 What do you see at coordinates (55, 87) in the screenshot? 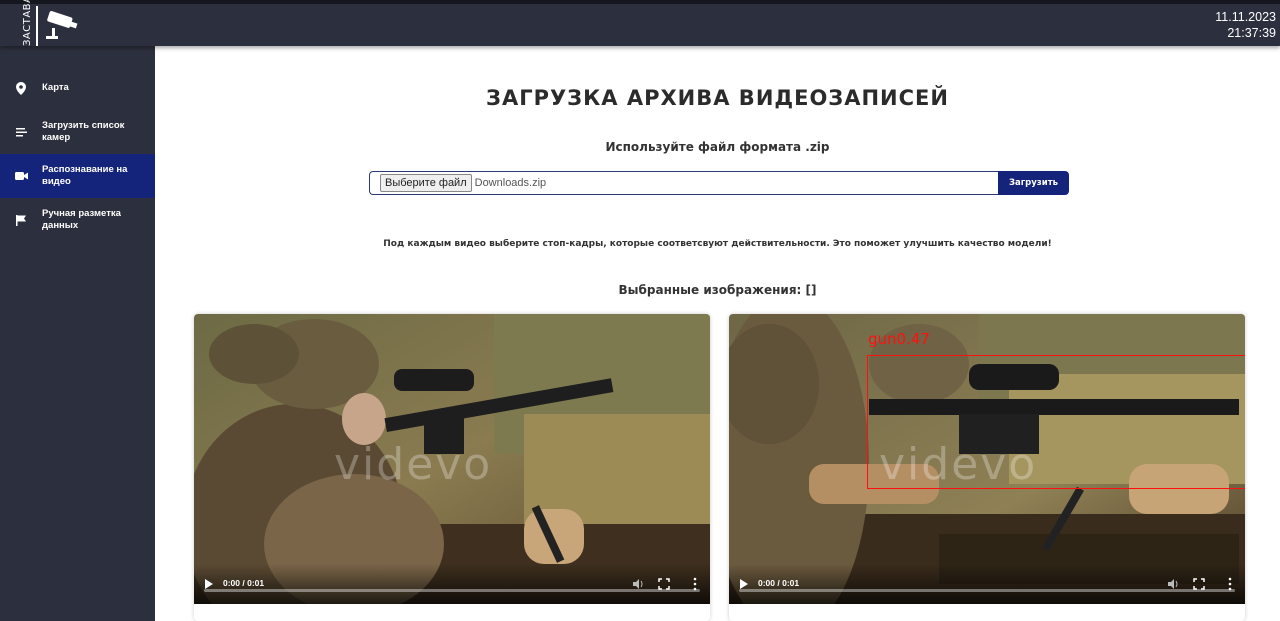
I see `sidebar-item-label: Карта` at bounding box center [55, 87].